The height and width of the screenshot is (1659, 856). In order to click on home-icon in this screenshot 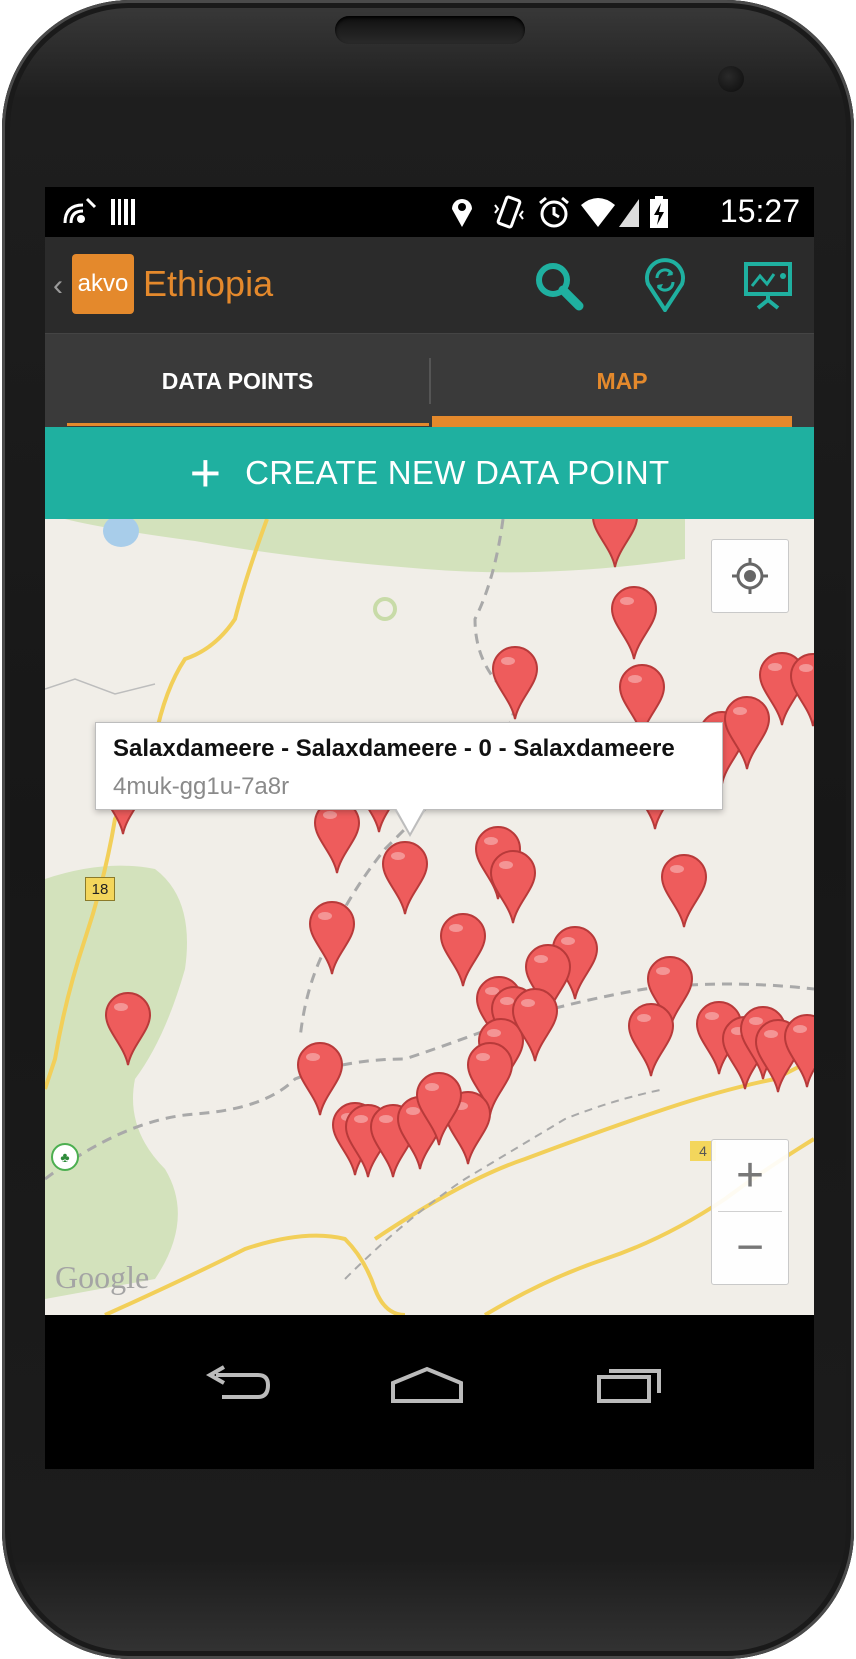, I will do `click(427, 1384)`.